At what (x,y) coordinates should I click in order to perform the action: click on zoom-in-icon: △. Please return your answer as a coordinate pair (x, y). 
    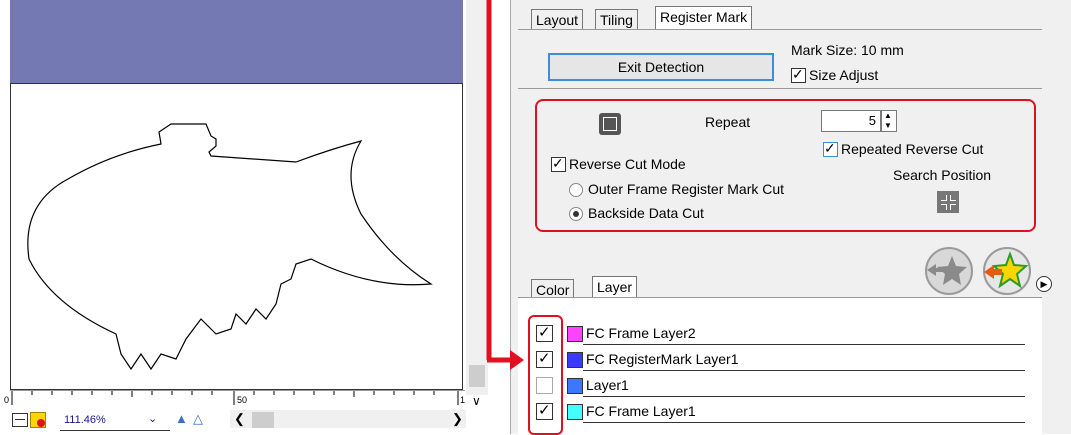
    Looking at the image, I should click on (198, 419).